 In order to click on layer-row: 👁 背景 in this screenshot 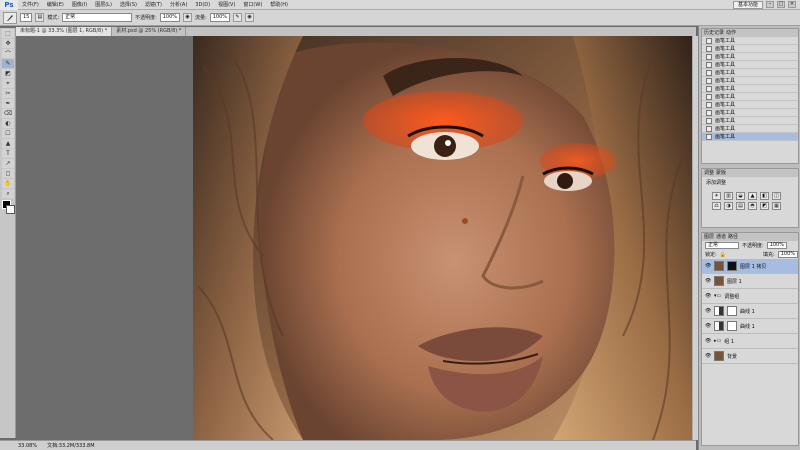, I will do `click(750, 356)`.